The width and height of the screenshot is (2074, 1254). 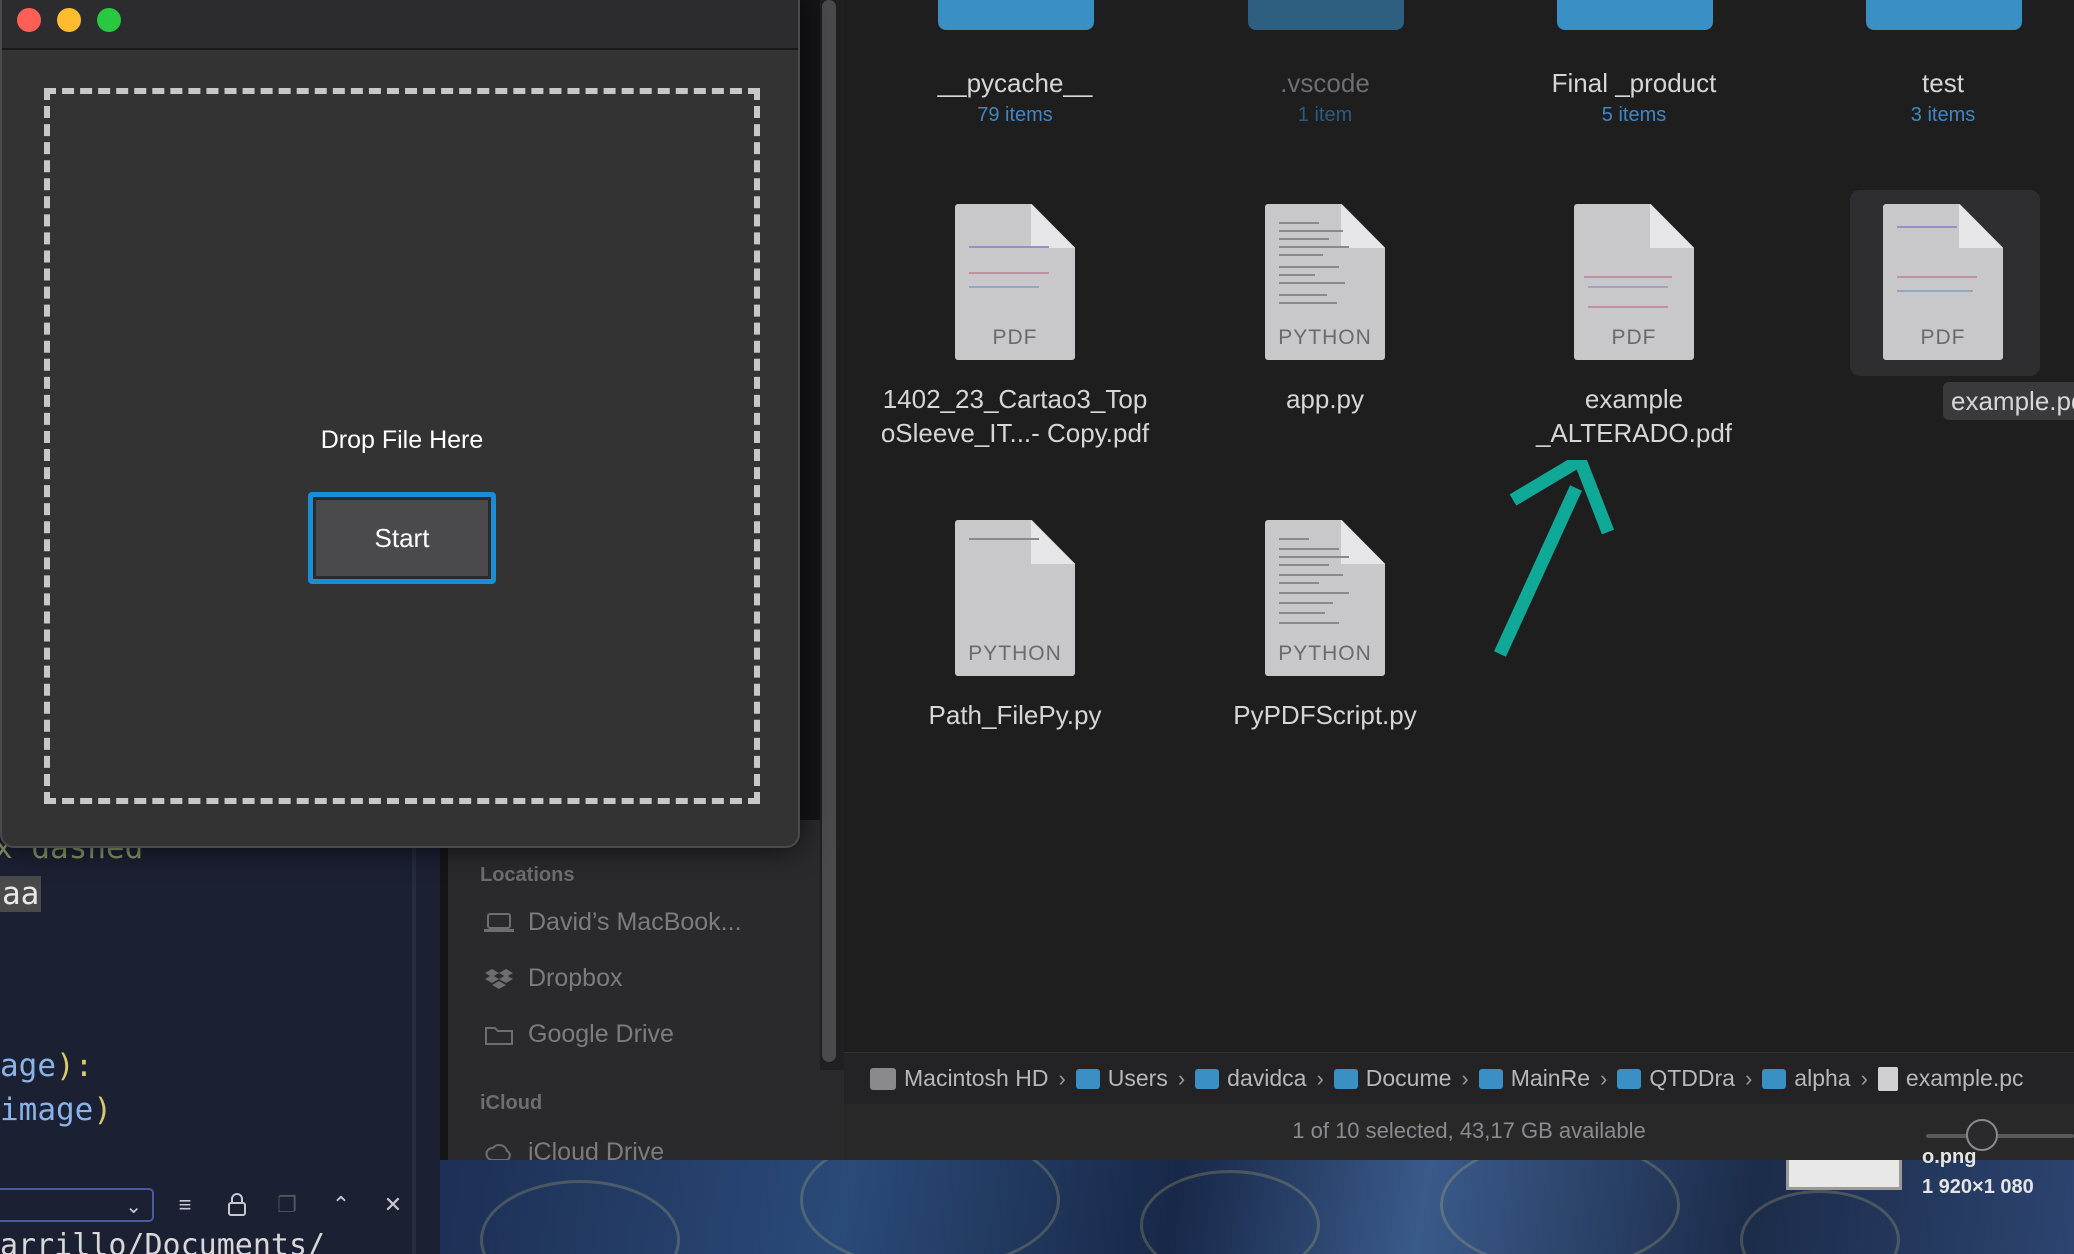 What do you see at coordinates (69, 20) in the screenshot?
I see `minimize-window-button` at bounding box center [69, 20].